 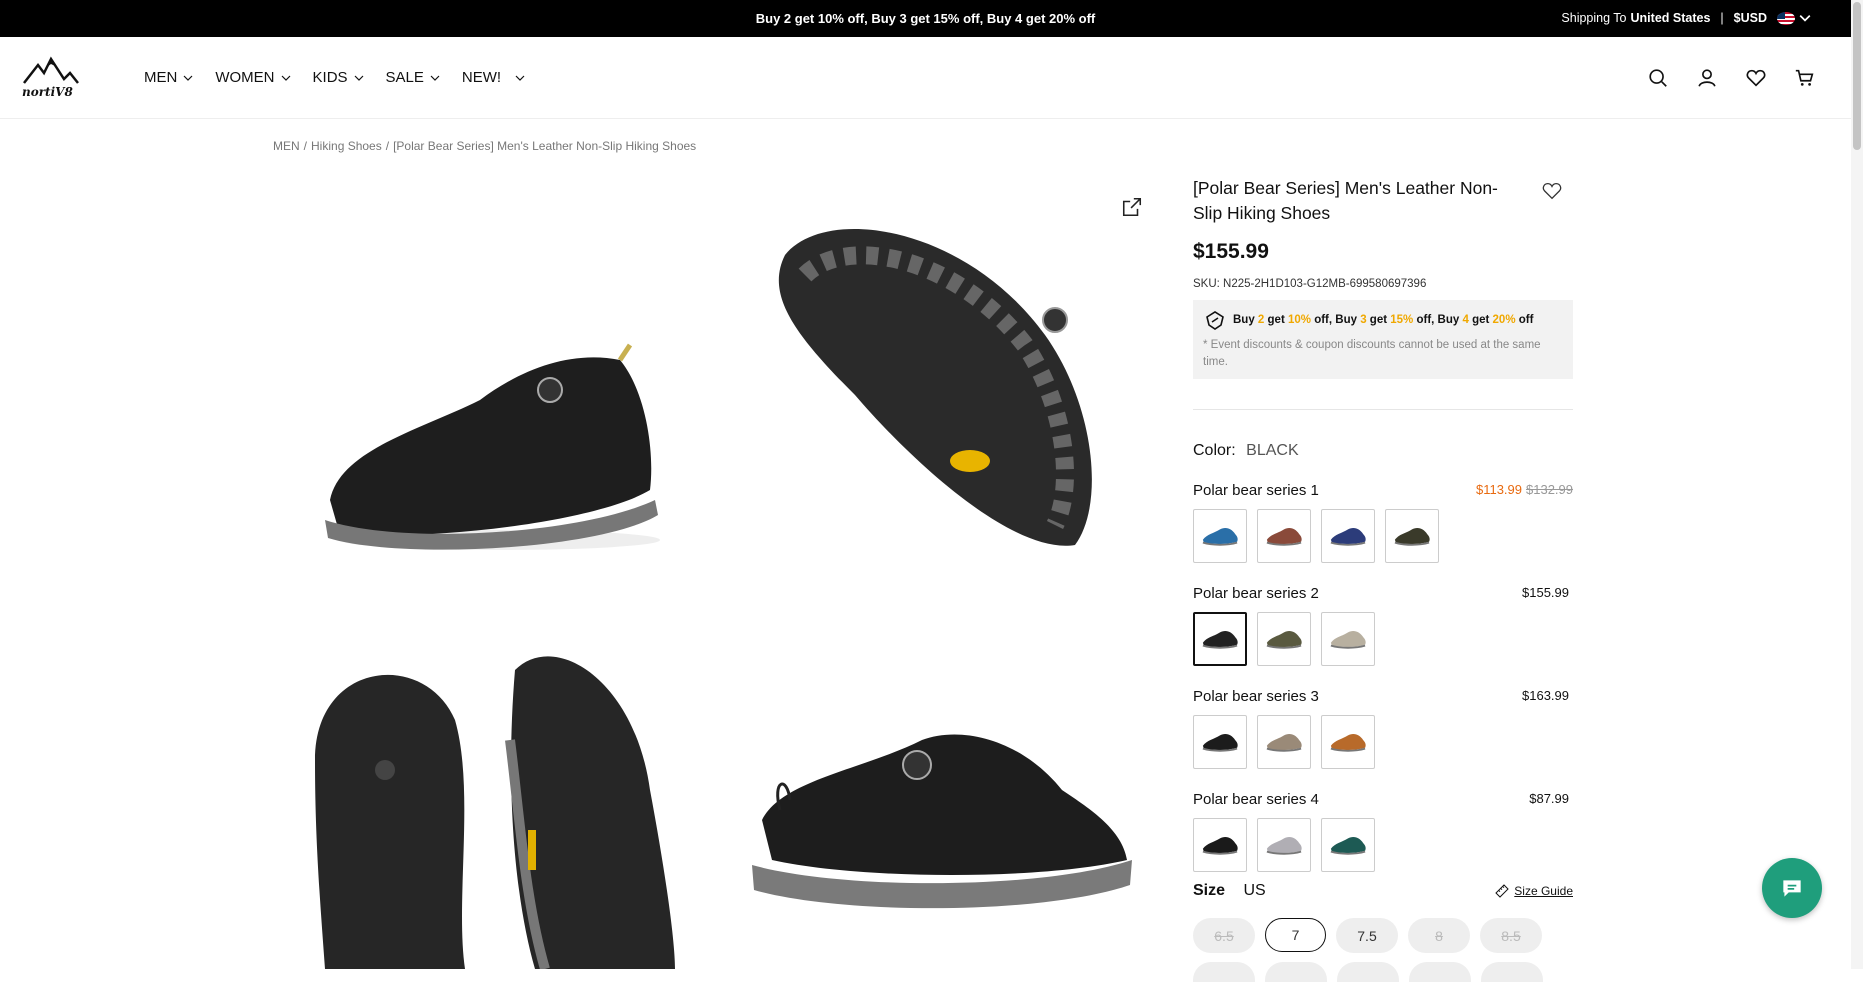 What do you see at coordinates (1276, 320) in the screenshot?
I see `promo-part: get` at bounding box center [1276, 320].